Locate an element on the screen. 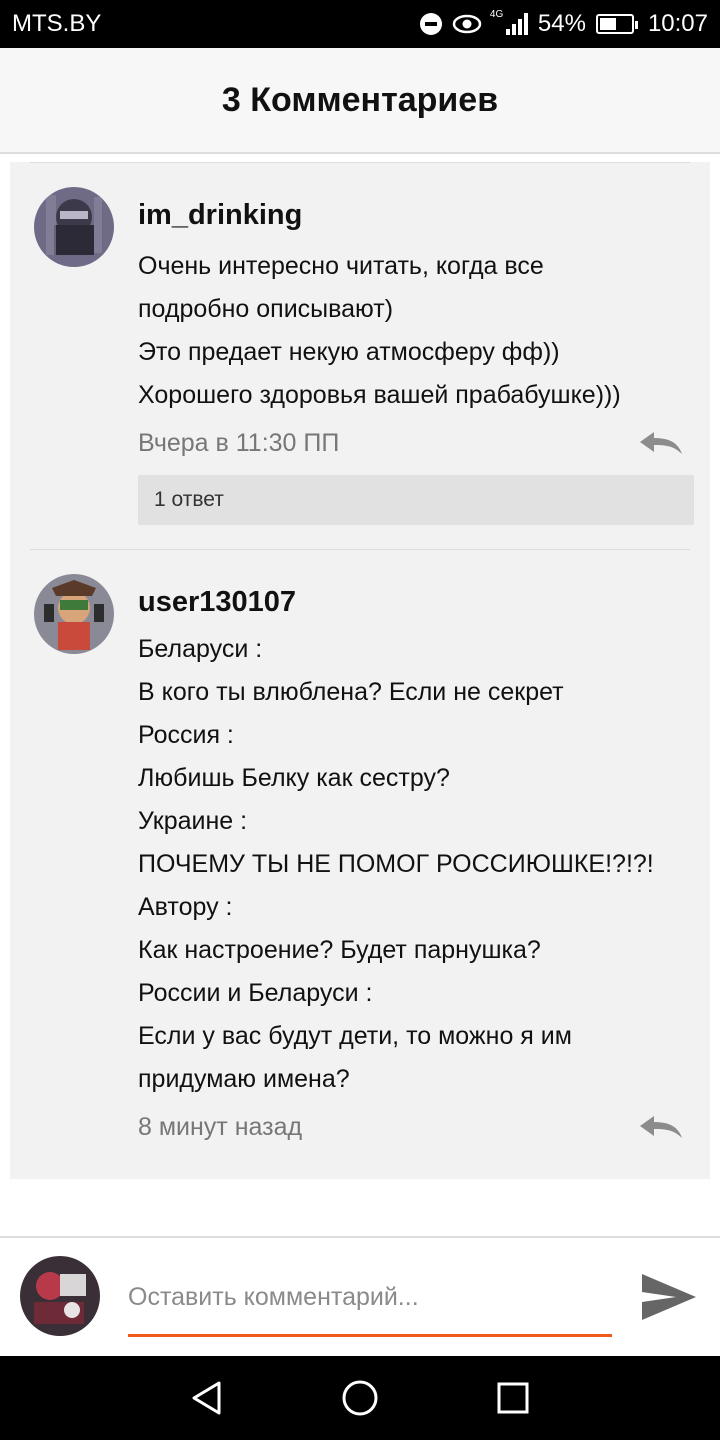 The width and height of the screenshot is (720, 1440). comment-text-line: Если у вас будут дети, то можно я им is located at coordinates (355, 1036).